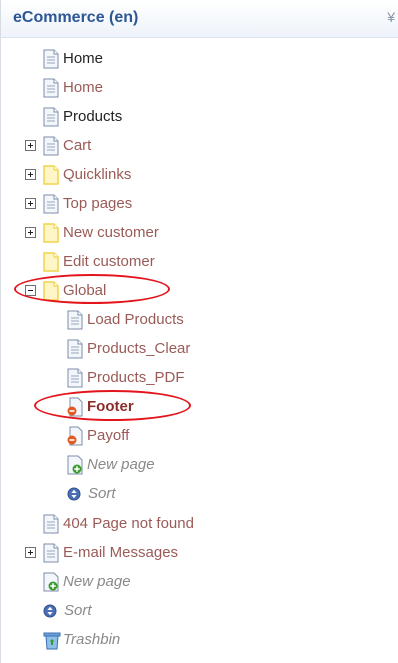 The image size is (398, 663). I want to click on highlight-ellipse-global, so click(92, 289).